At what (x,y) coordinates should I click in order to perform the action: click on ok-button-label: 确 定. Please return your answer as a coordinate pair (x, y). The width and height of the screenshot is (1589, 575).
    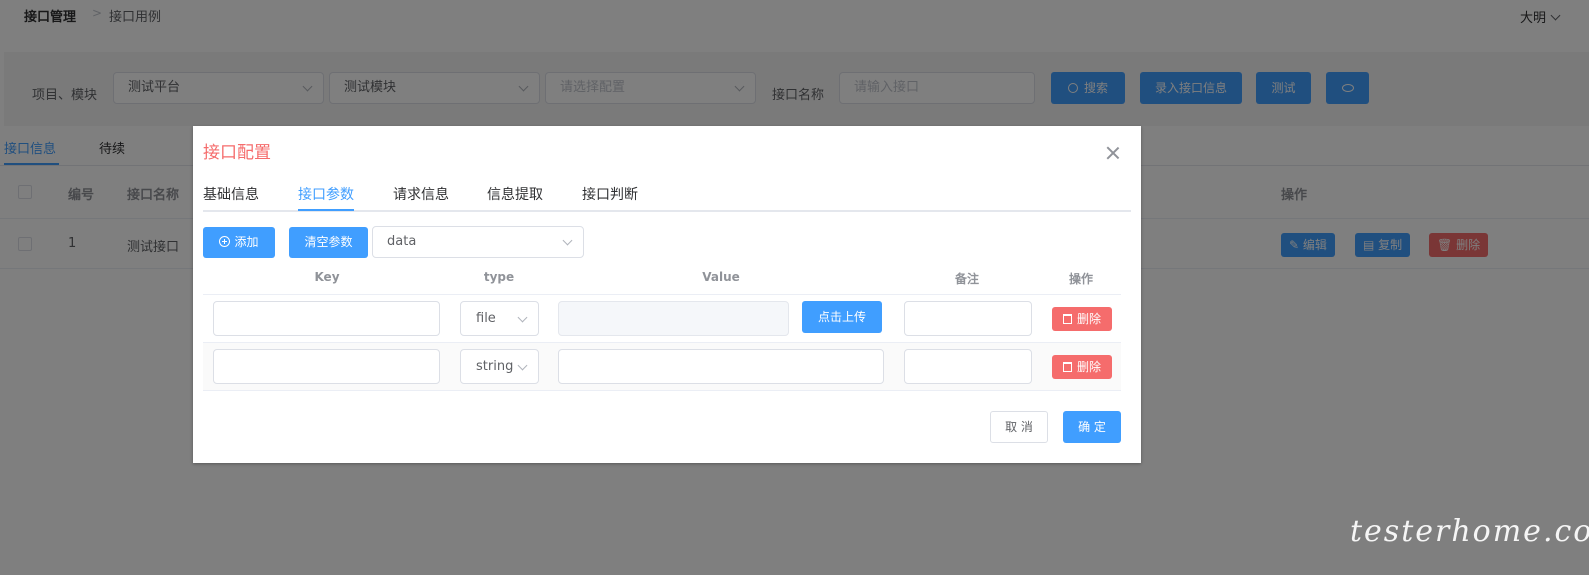
    Looking at the image, I should click on (1092, 427).